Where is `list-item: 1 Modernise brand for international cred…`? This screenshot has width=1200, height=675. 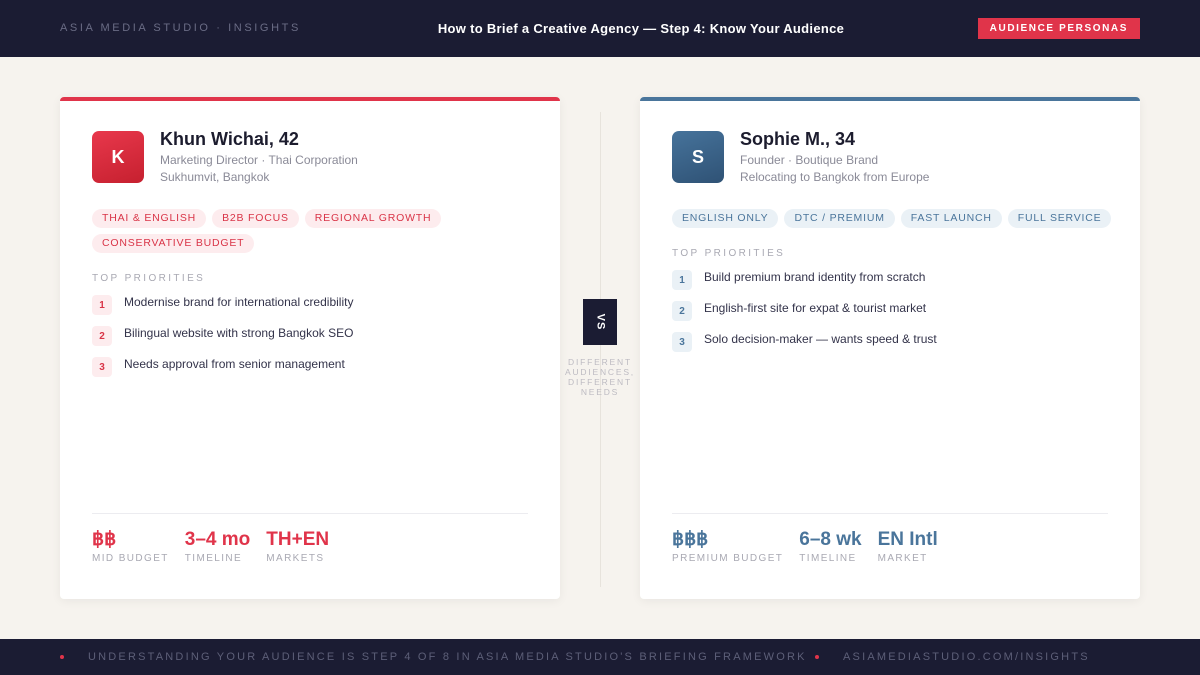
list-item: 1 Modernise brand for international cred… is located at coordinates (312, 310).